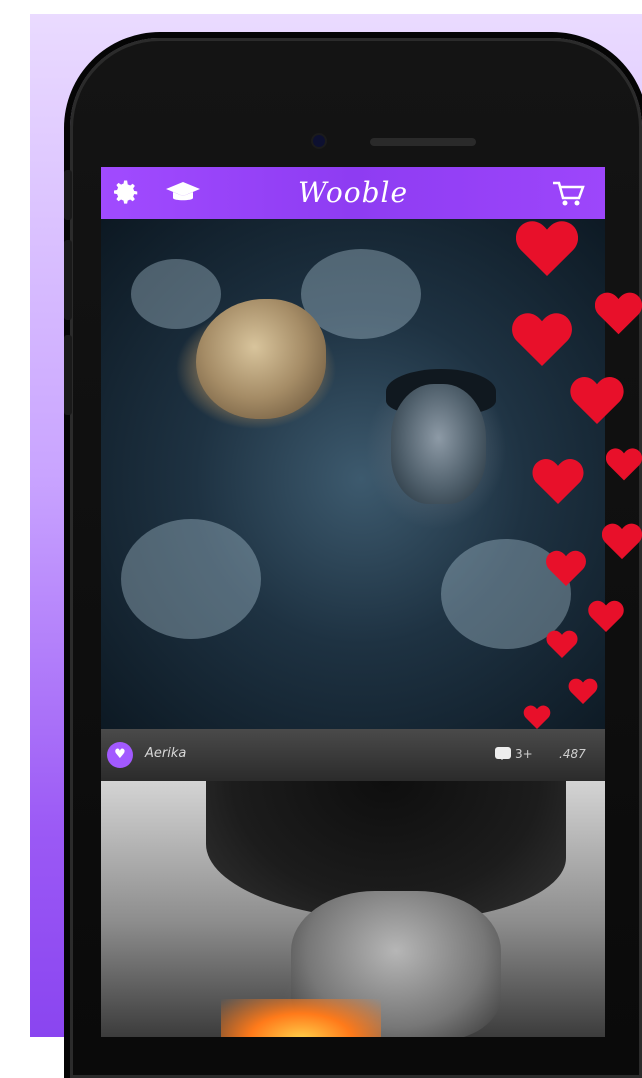 The height and width of the screenshot is (1078, 642). What do you see at coordinates (503, 753) in the screenshot?
I see `comment-icon` at bounding box center [503, 753].